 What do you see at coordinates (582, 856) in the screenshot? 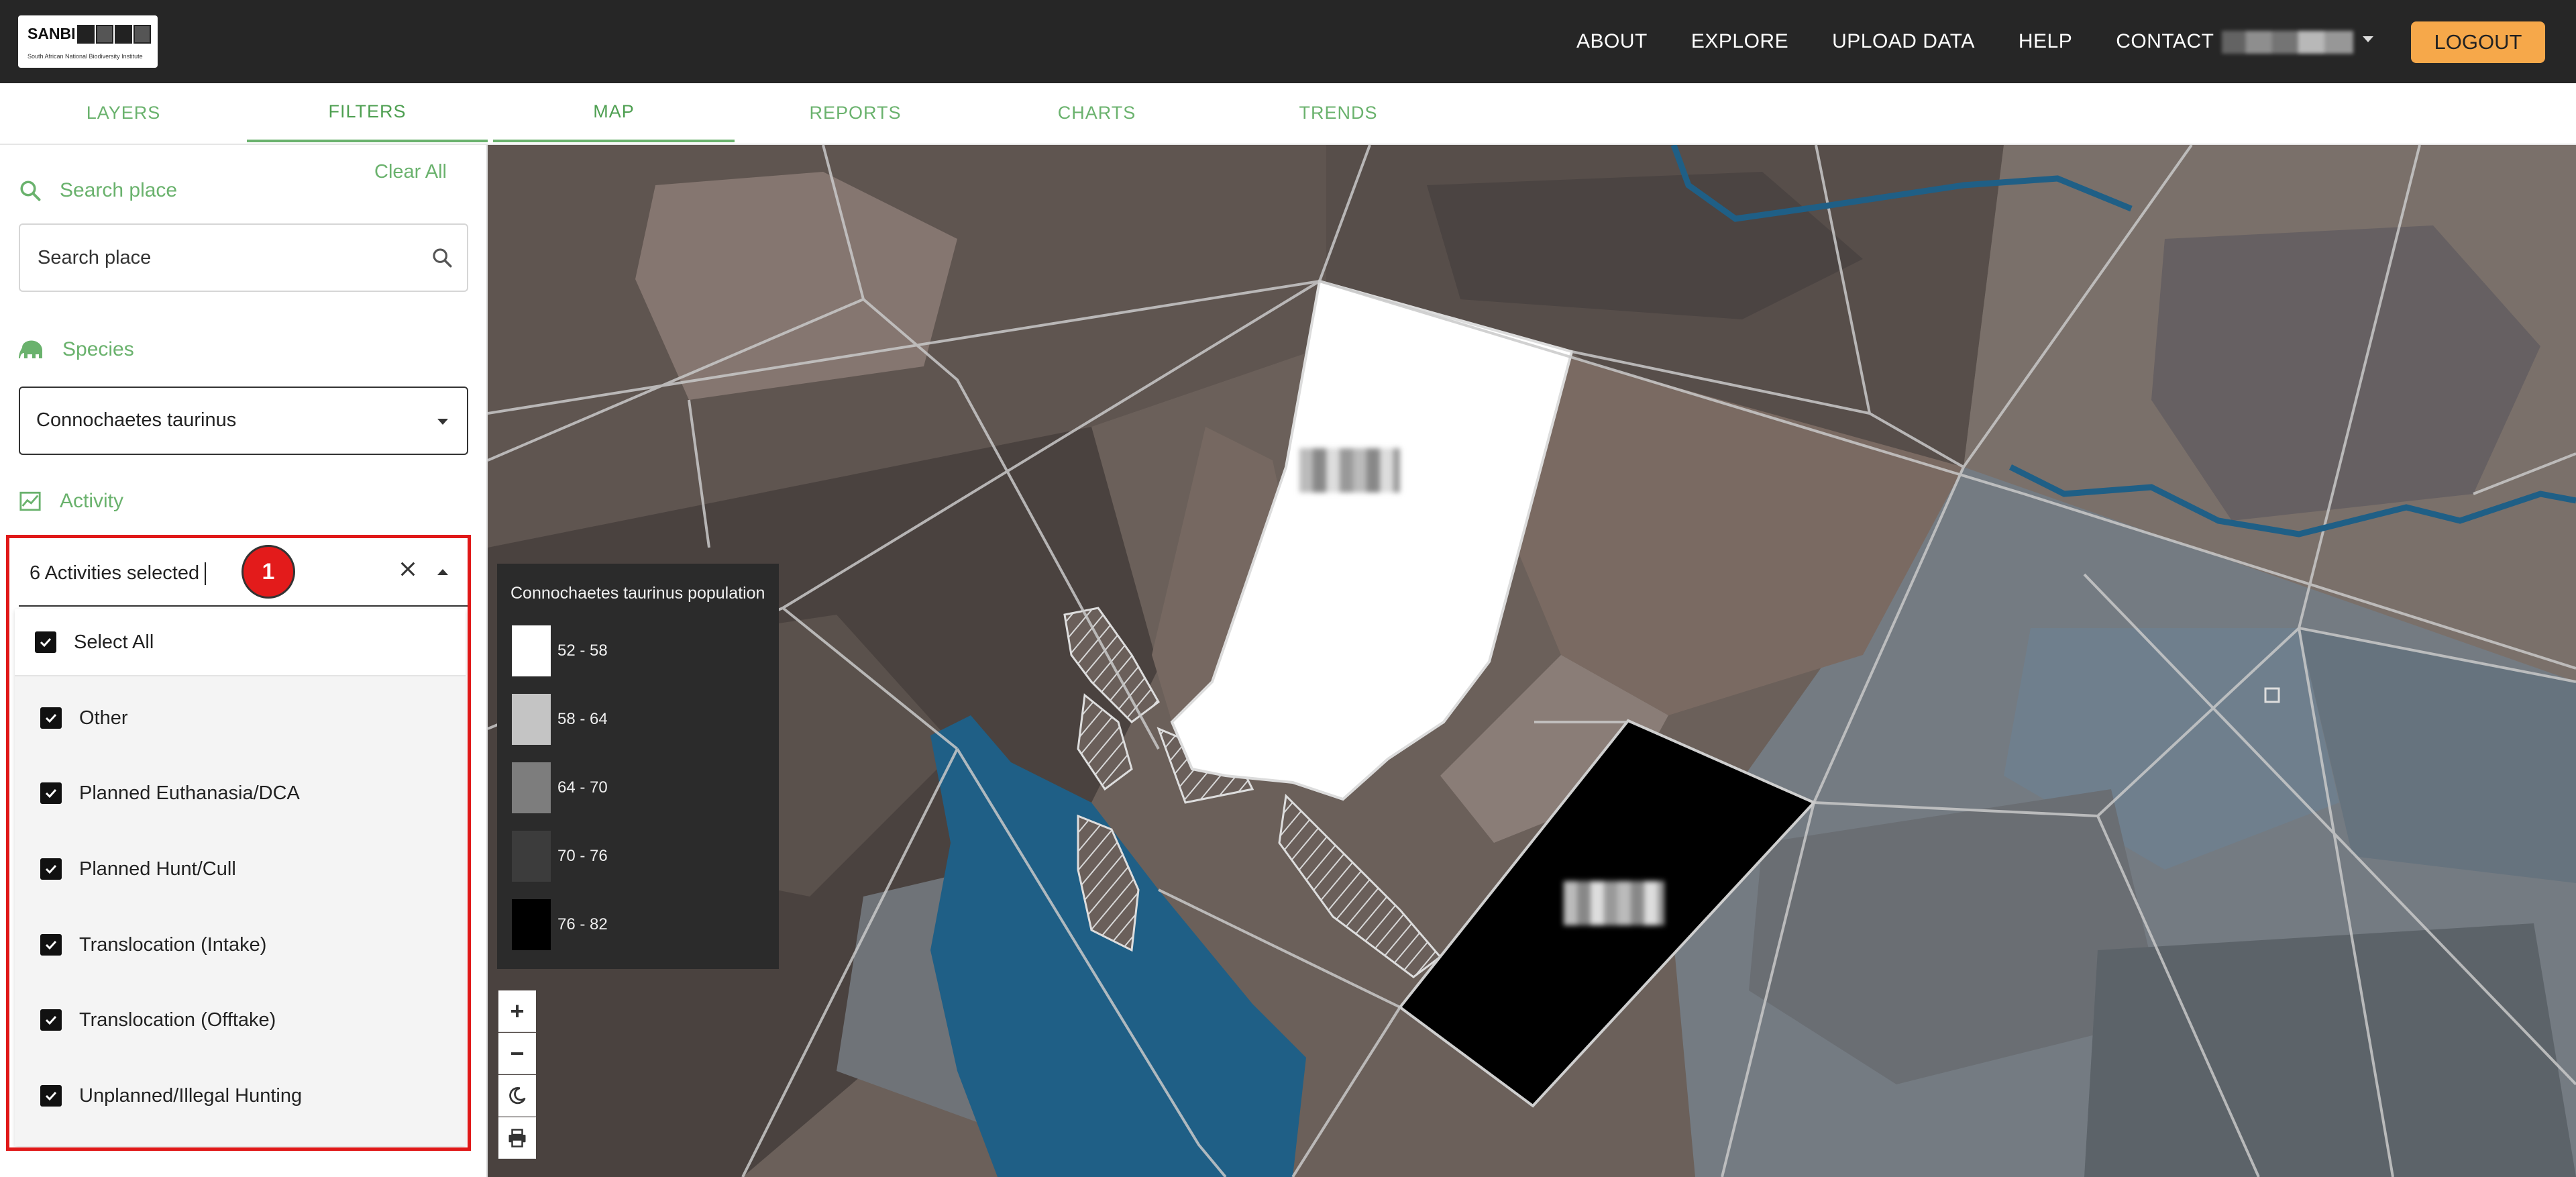
I see `legend-range: 70 - 76` at bounding box center [582, 856].